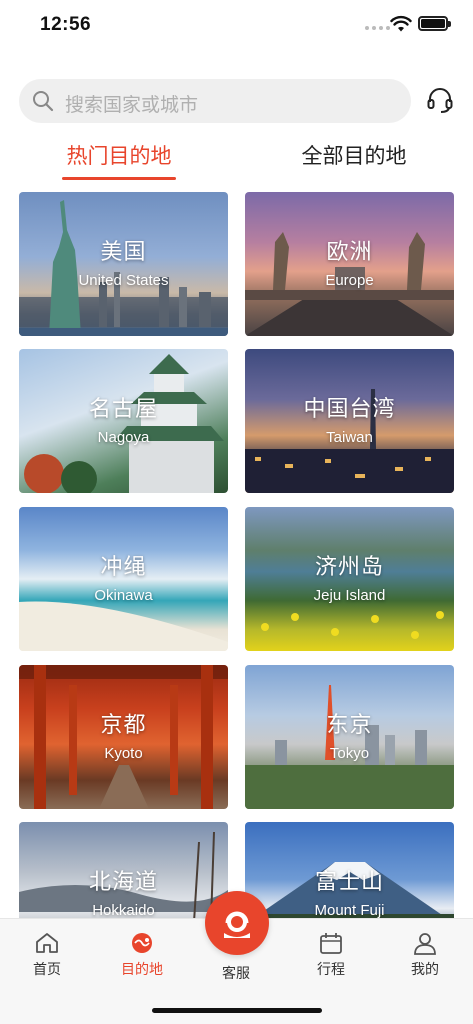  Describe the element at coordinates (142, 943) in the screenshot. I see `destination-icon` at that location.